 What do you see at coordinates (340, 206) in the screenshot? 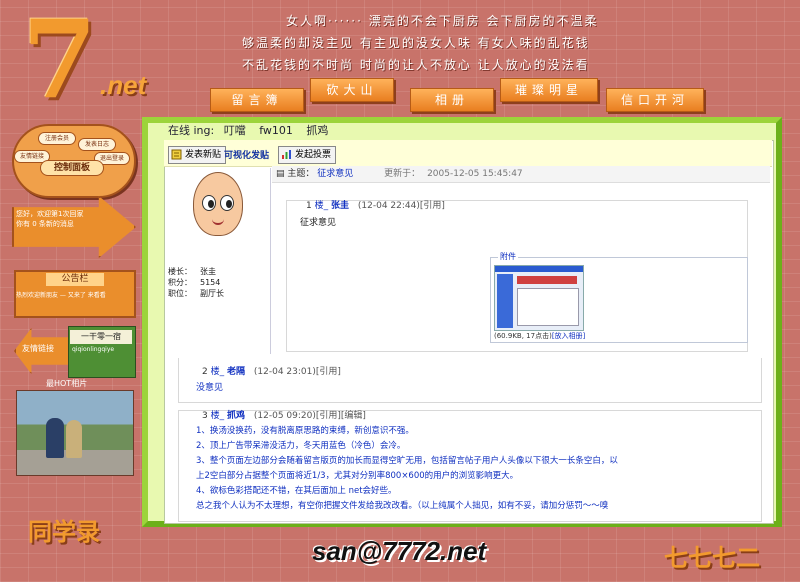
I see `post-1-author: 张圭` at bounding box center [340, 206].